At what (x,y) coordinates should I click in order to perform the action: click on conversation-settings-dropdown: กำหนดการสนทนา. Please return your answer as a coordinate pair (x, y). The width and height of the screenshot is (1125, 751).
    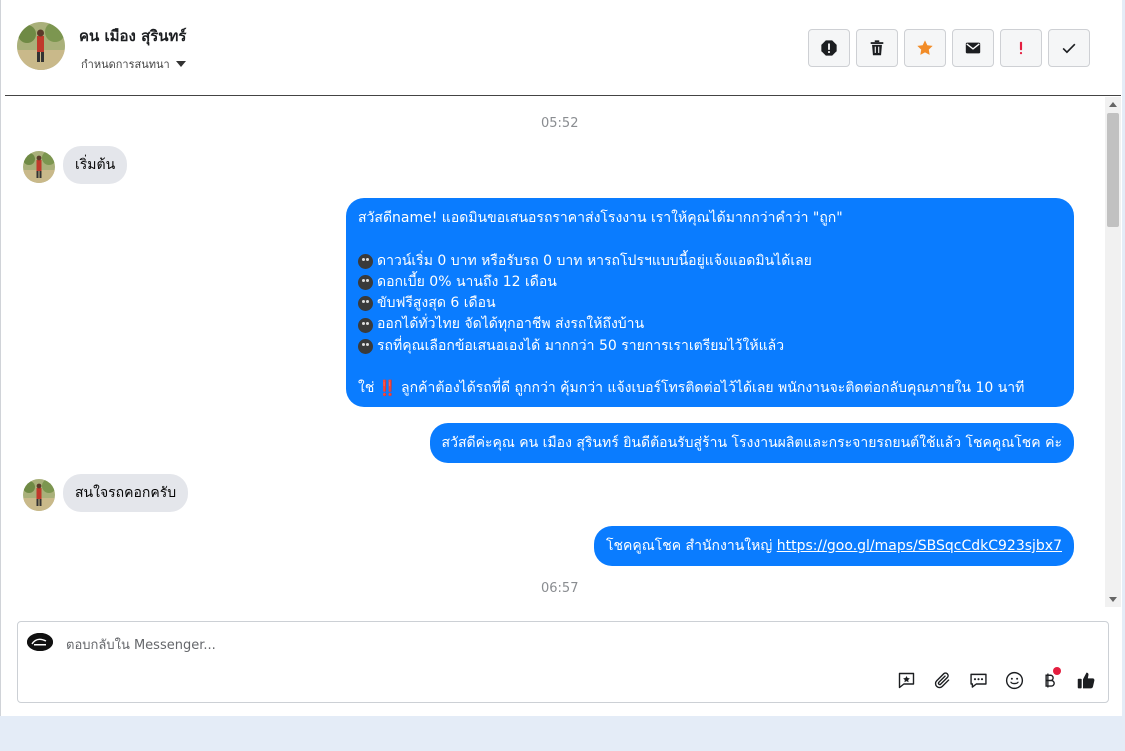
    Looking at the image, I should click on (133, 64).